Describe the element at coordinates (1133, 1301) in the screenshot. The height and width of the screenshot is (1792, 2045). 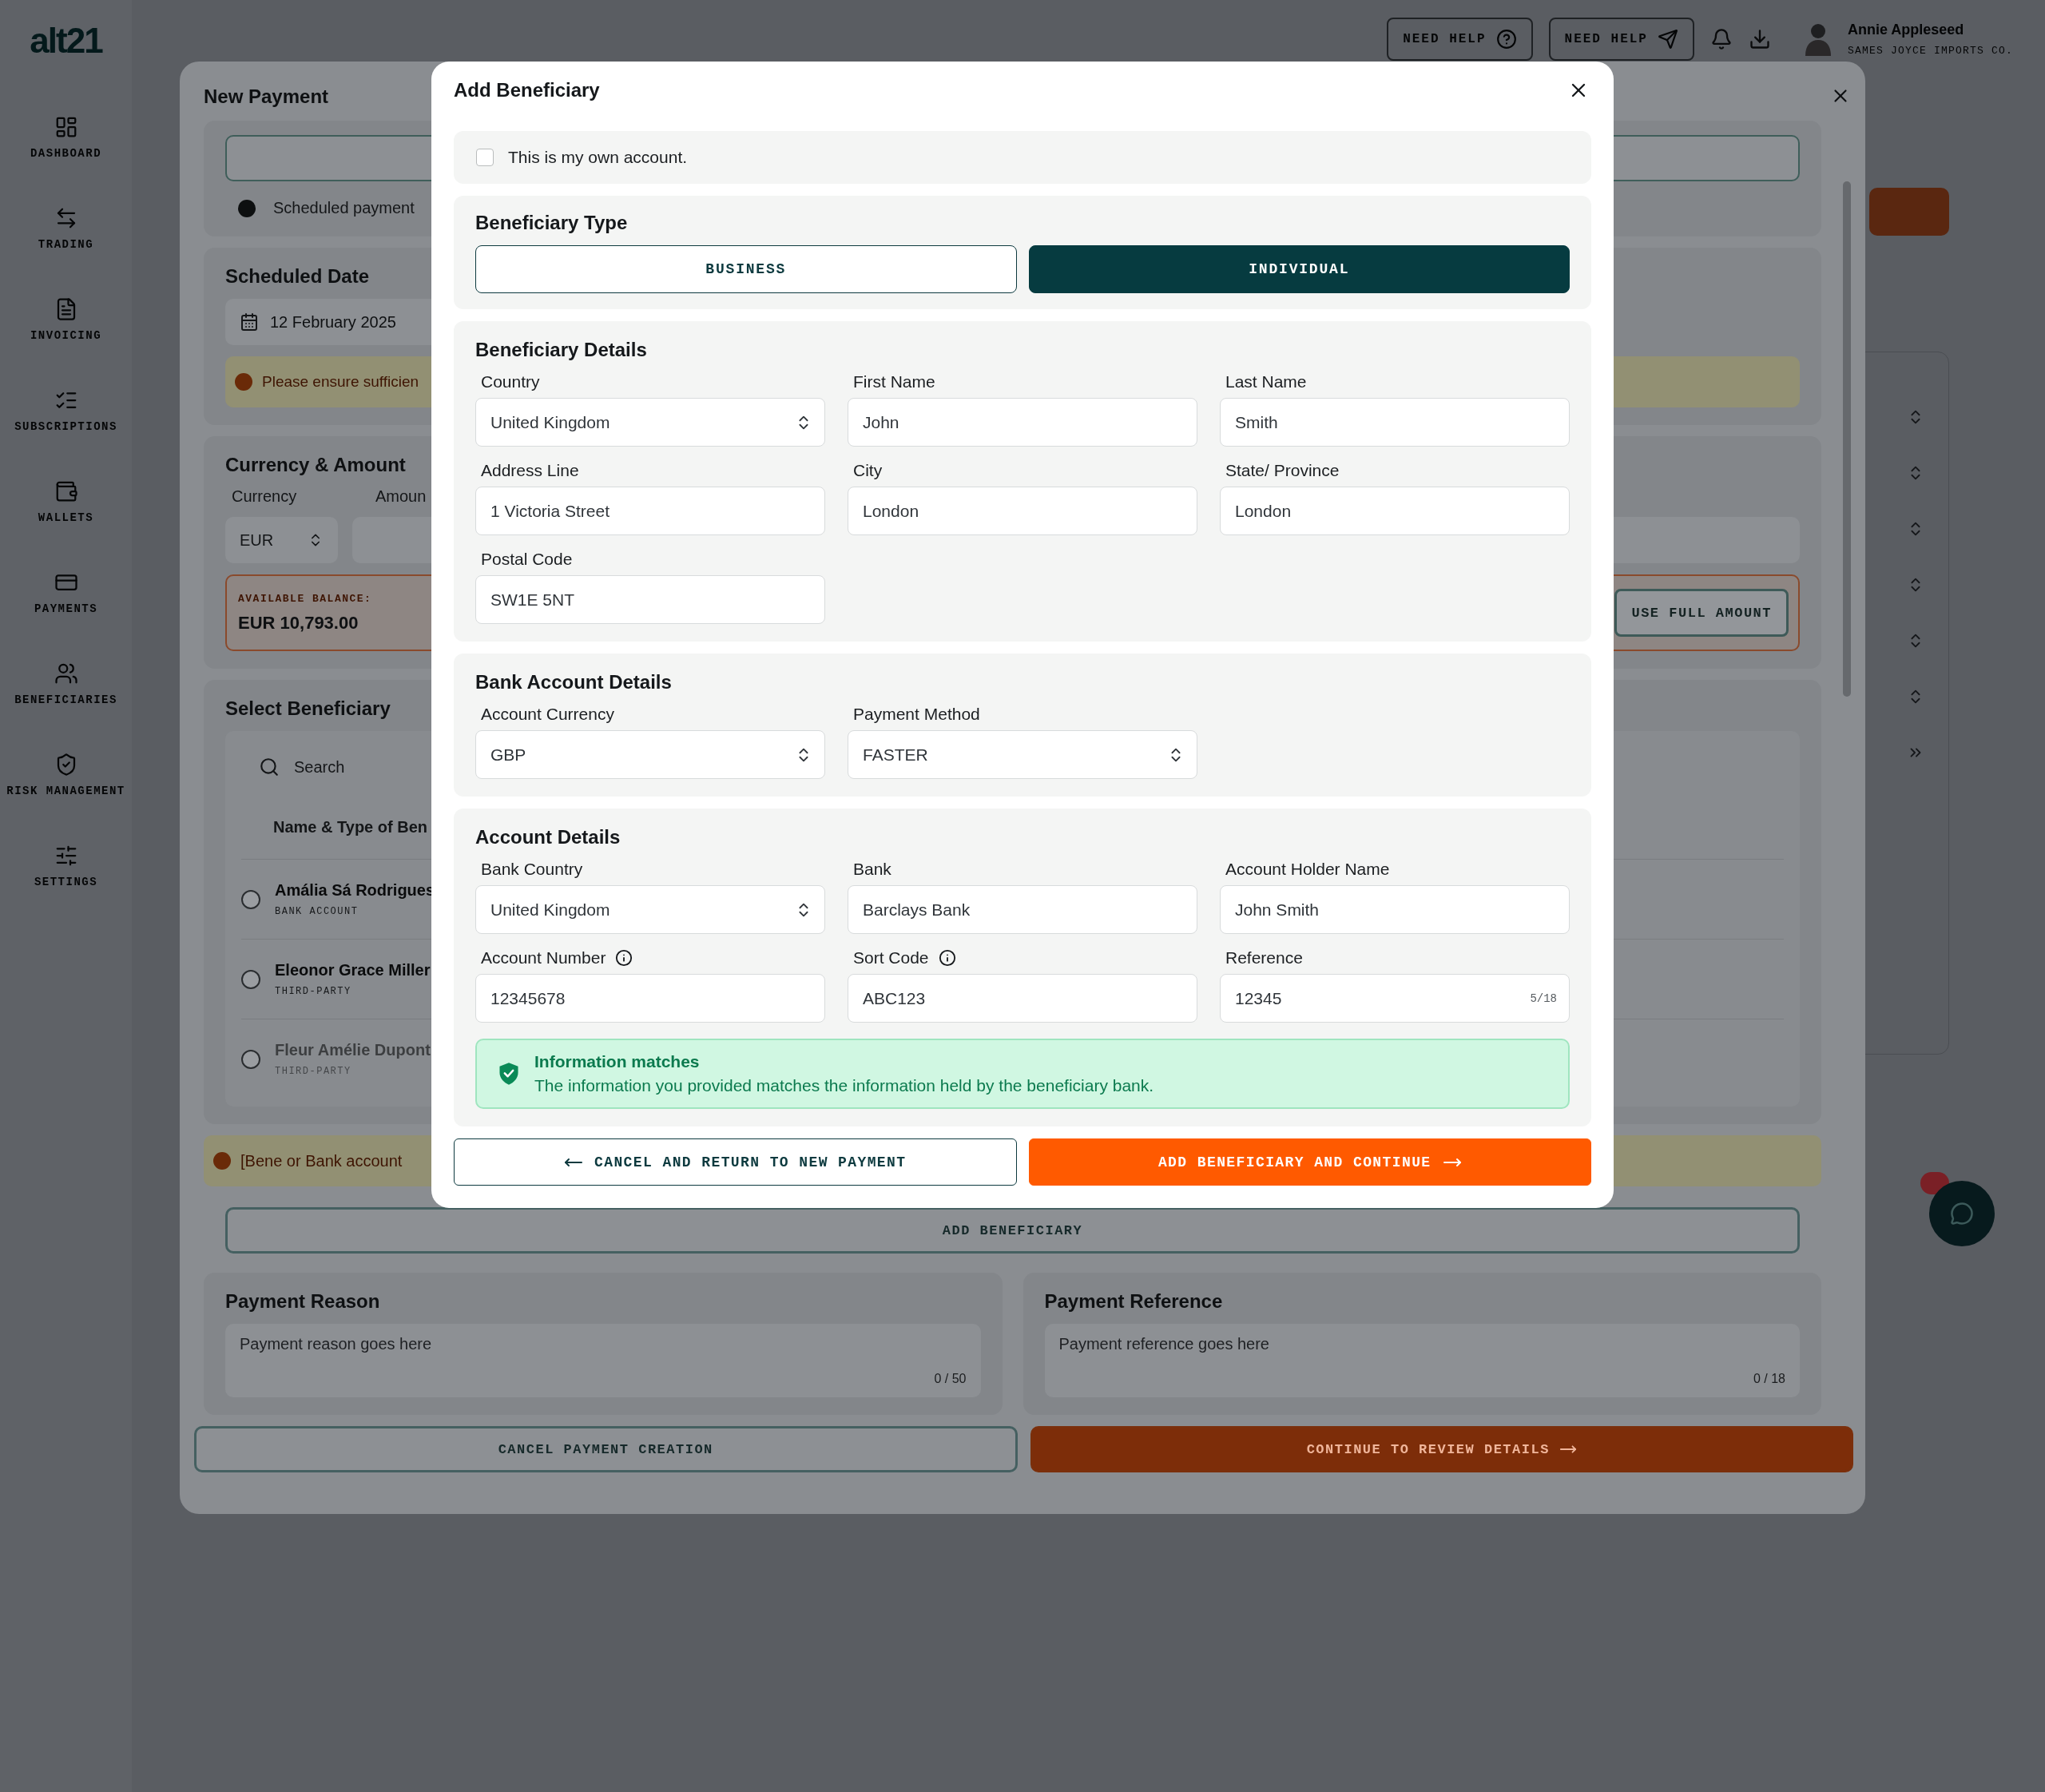
I see `section-title: Payment Reference` at that location.